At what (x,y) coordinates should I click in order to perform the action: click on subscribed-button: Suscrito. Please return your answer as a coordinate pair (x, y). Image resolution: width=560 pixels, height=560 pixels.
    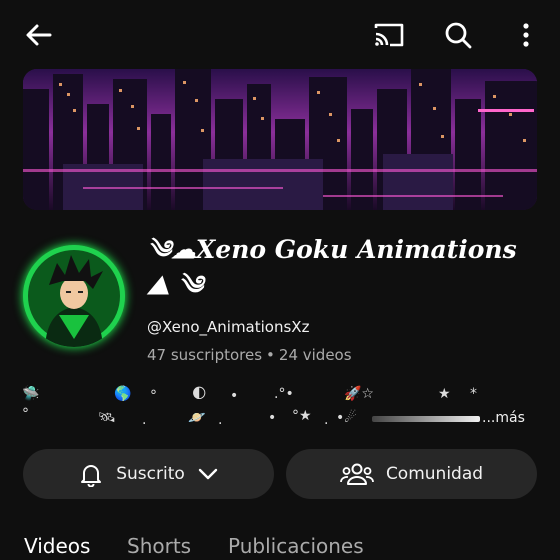
    Looking at the image, I should click on (148, 474).